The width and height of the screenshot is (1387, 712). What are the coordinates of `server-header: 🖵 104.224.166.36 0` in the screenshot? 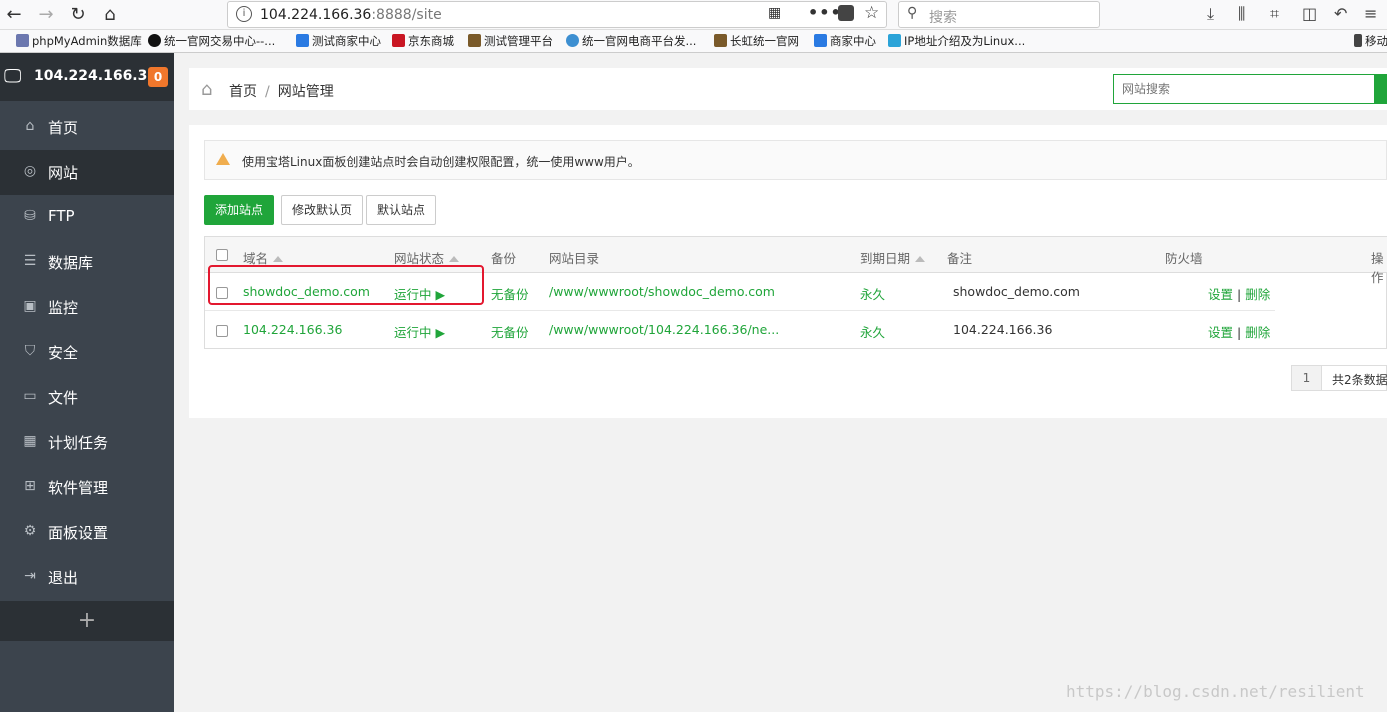 It's located at (87, 77).